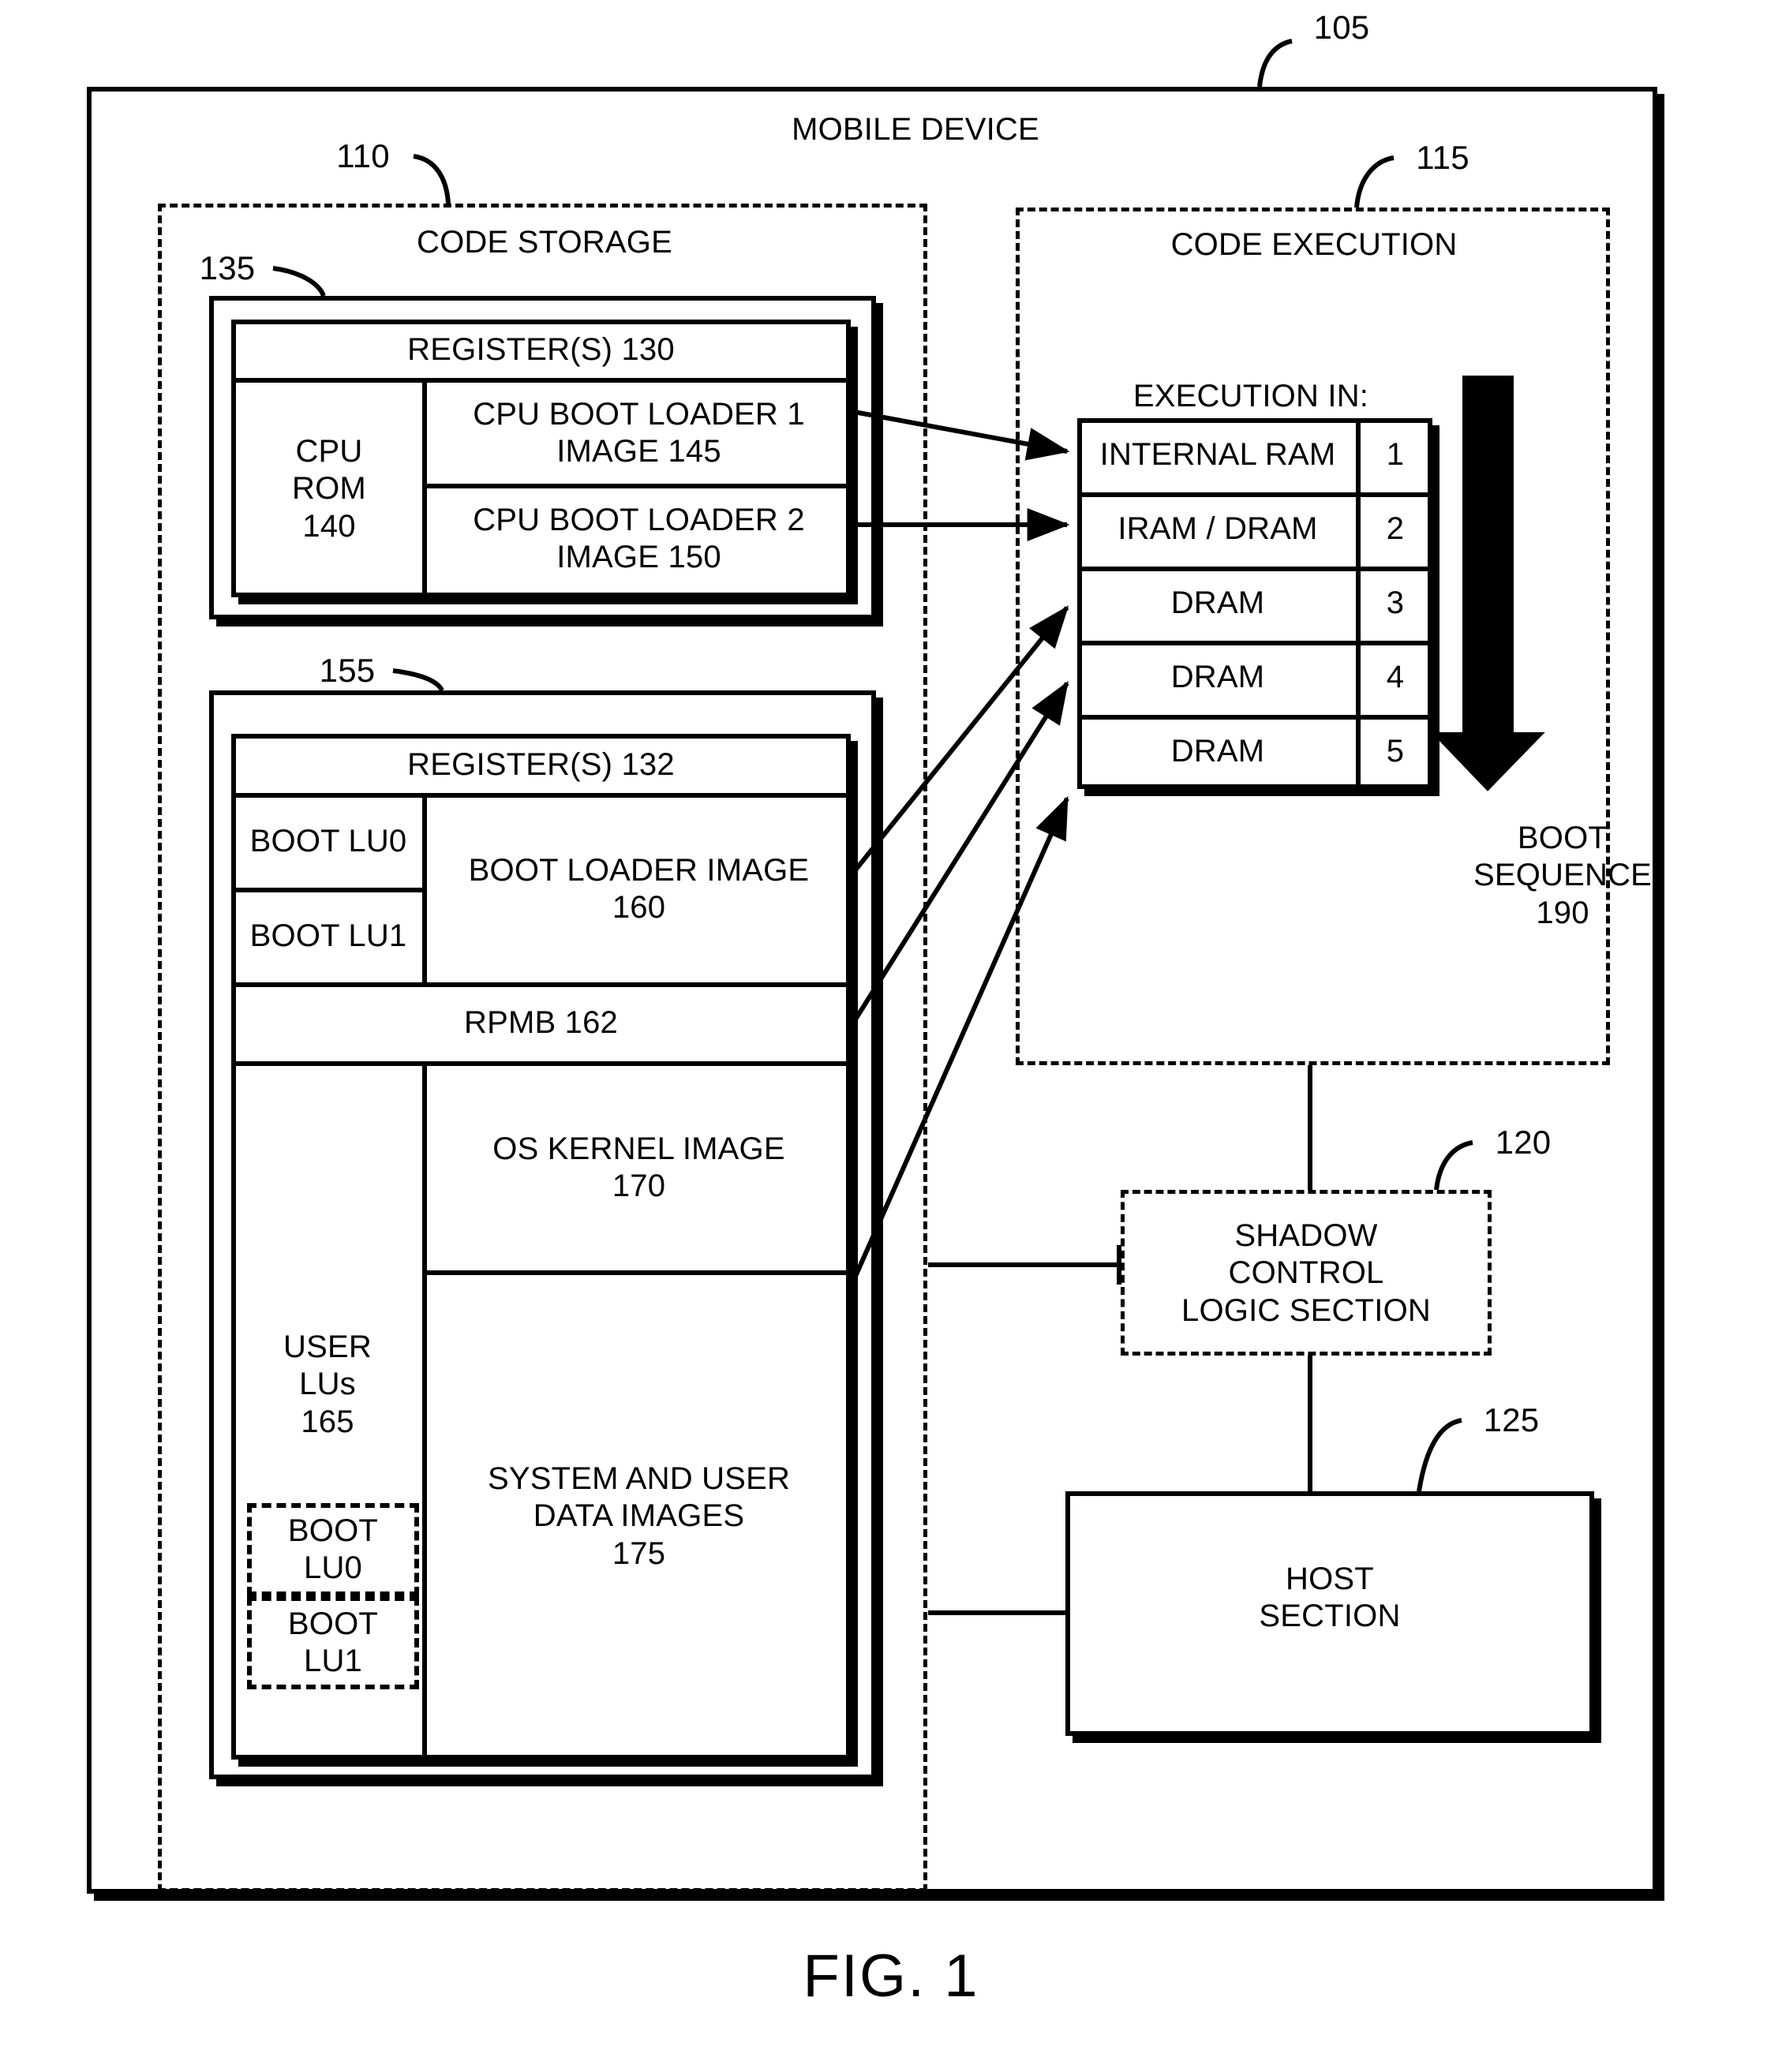 The height and width of the screenshot is (2072, 1782). Describe the element at coordinates (1563, 875) in the screenshot. I see `boot-sequence-label: BOOT SEQUENCE 190` at that location.